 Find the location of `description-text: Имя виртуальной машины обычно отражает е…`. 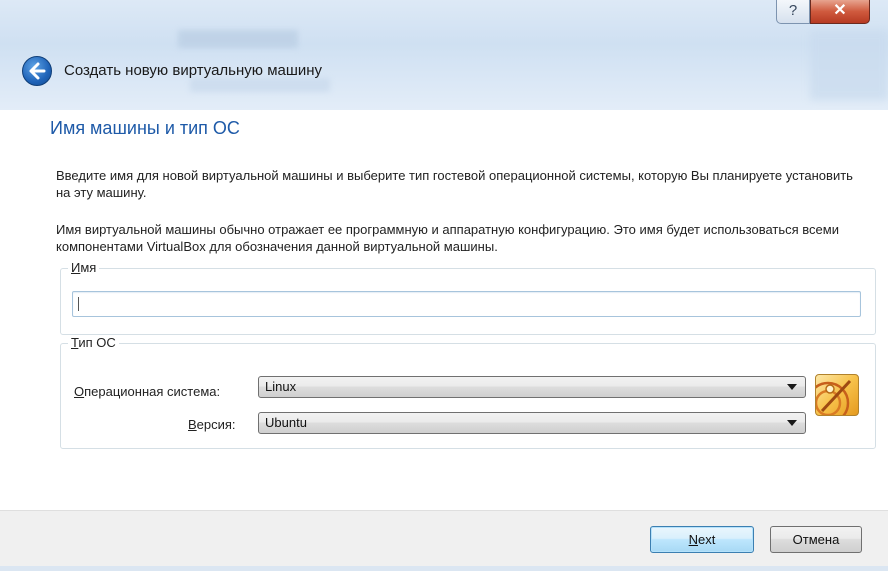

description-text: Имя виртуальной машины обычно отражает е… is located at coordinates (447, 238).